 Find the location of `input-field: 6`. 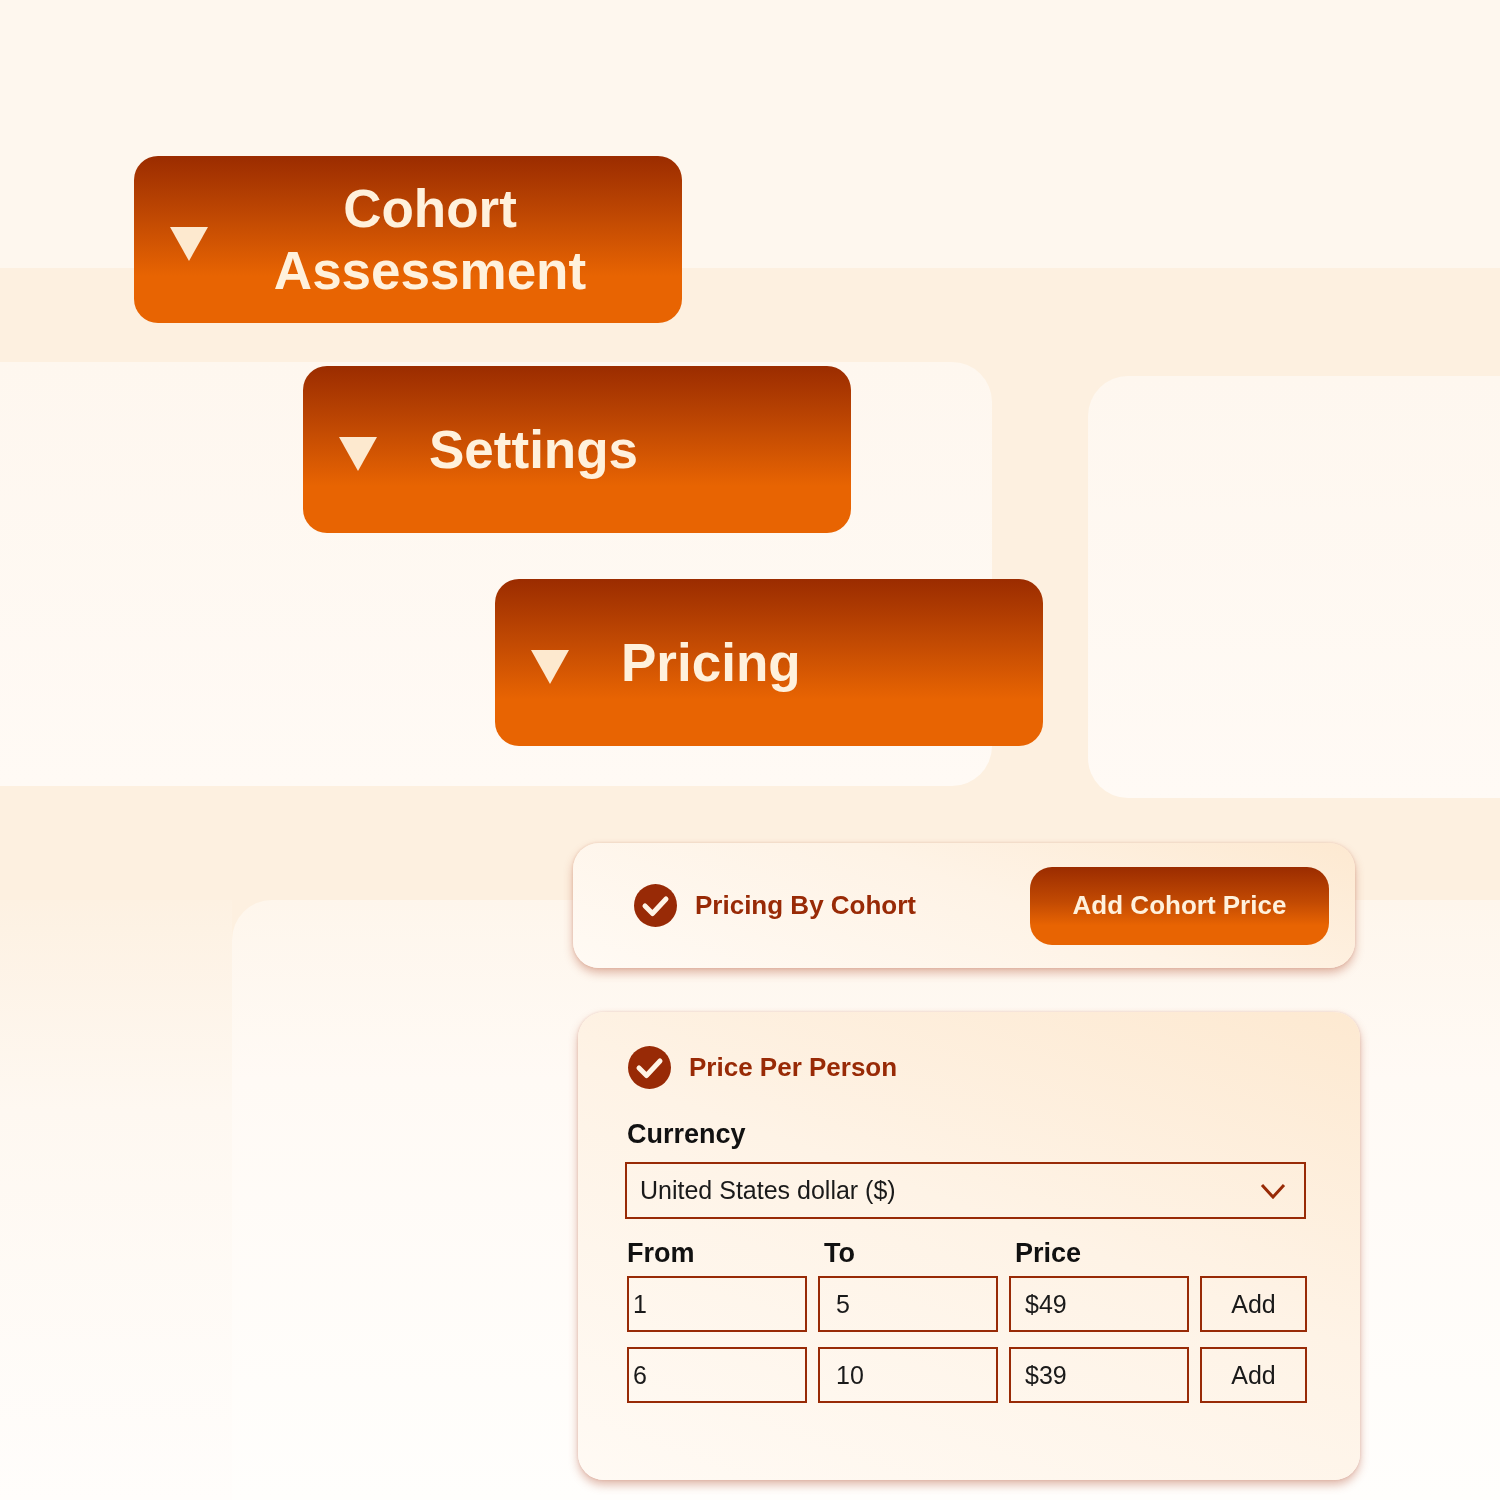

input-field: 6 is located at coordinates (717, 1375).